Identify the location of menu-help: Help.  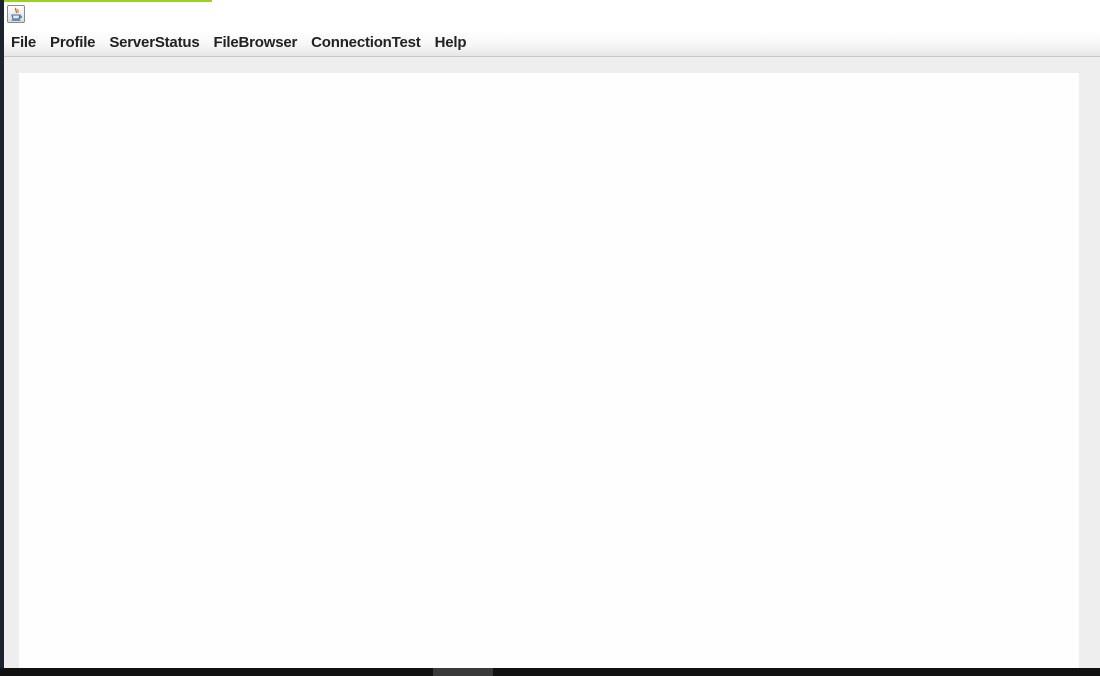
(451, 43).